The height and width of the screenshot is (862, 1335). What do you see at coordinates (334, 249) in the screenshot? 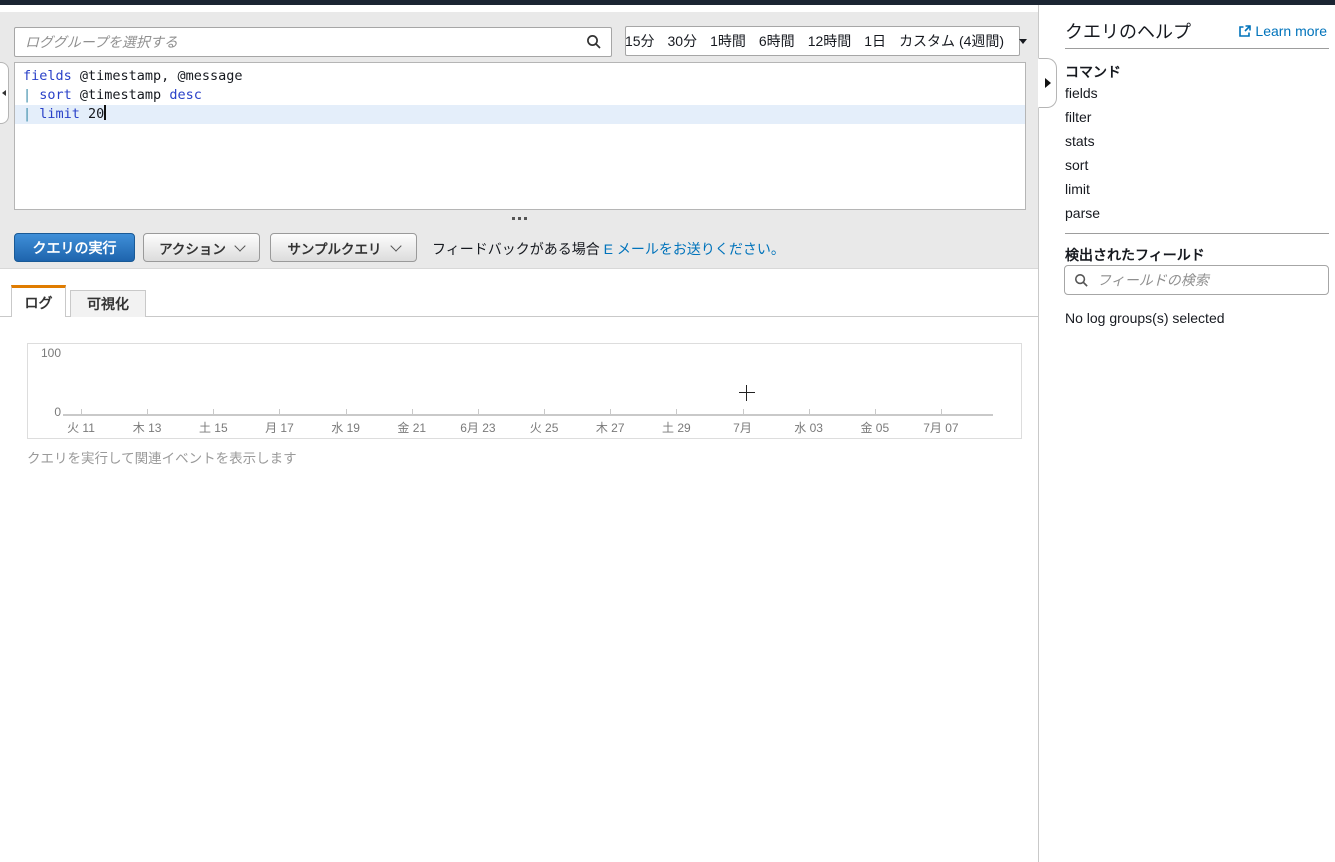
I see `sample-queries-button-label: サンプルクエリ` at bounding box center [334, 249].